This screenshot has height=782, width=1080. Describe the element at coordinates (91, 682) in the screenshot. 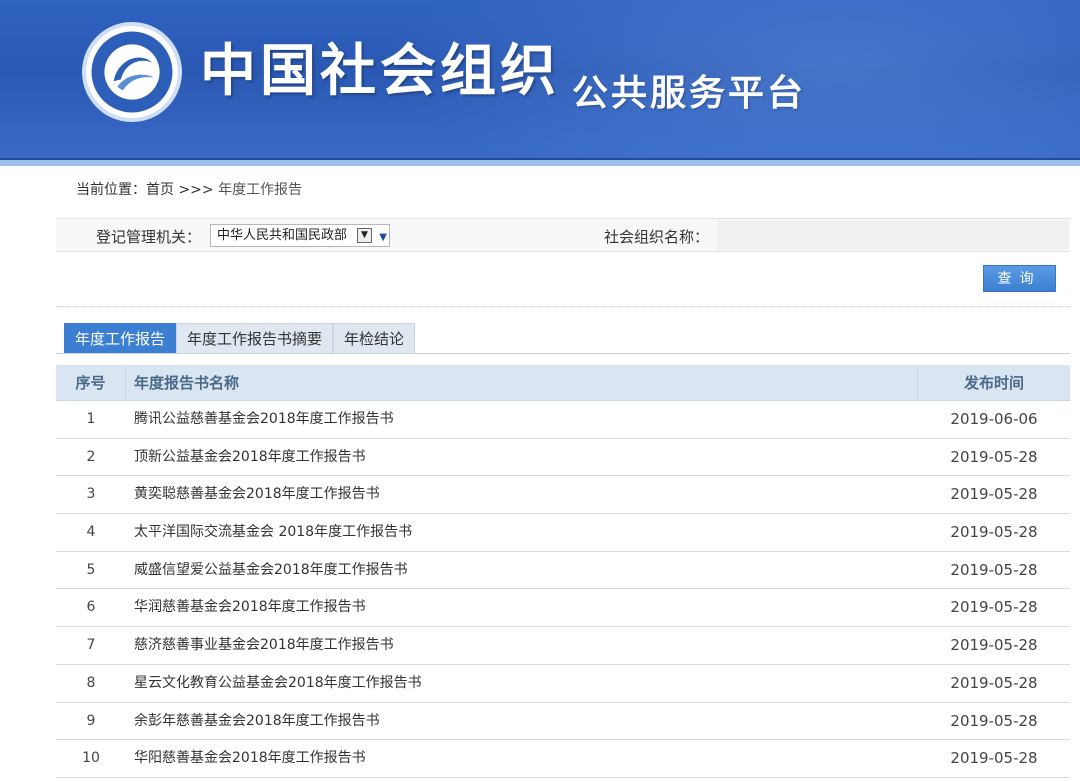

I see `row-no: 8` at that location.